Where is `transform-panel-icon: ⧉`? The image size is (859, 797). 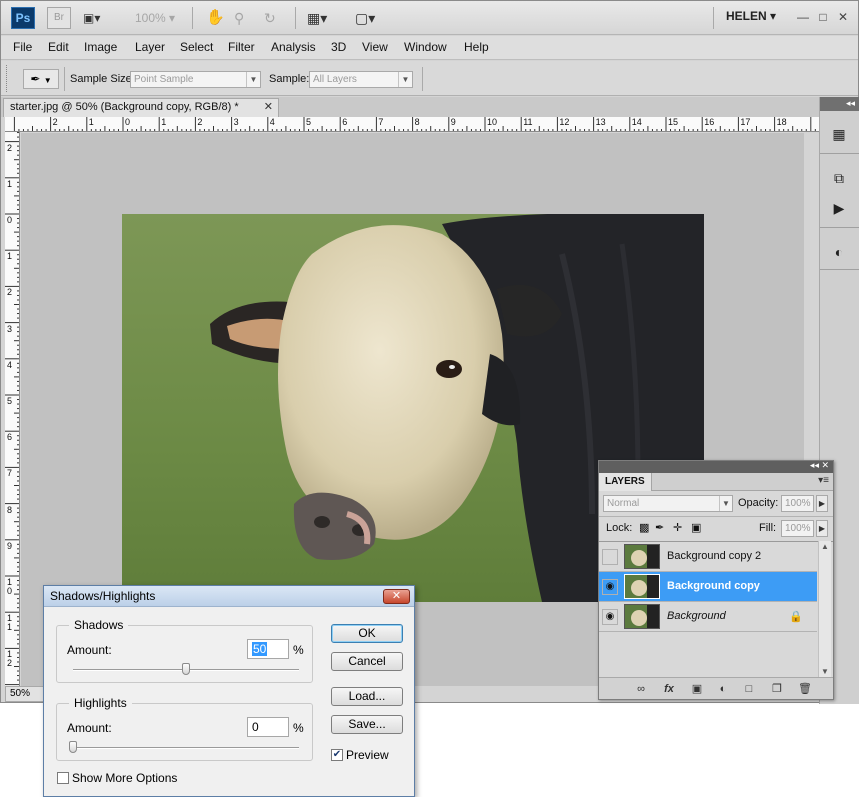 transform-panel-icon: ⧉ is located at coordinates (839, 178).